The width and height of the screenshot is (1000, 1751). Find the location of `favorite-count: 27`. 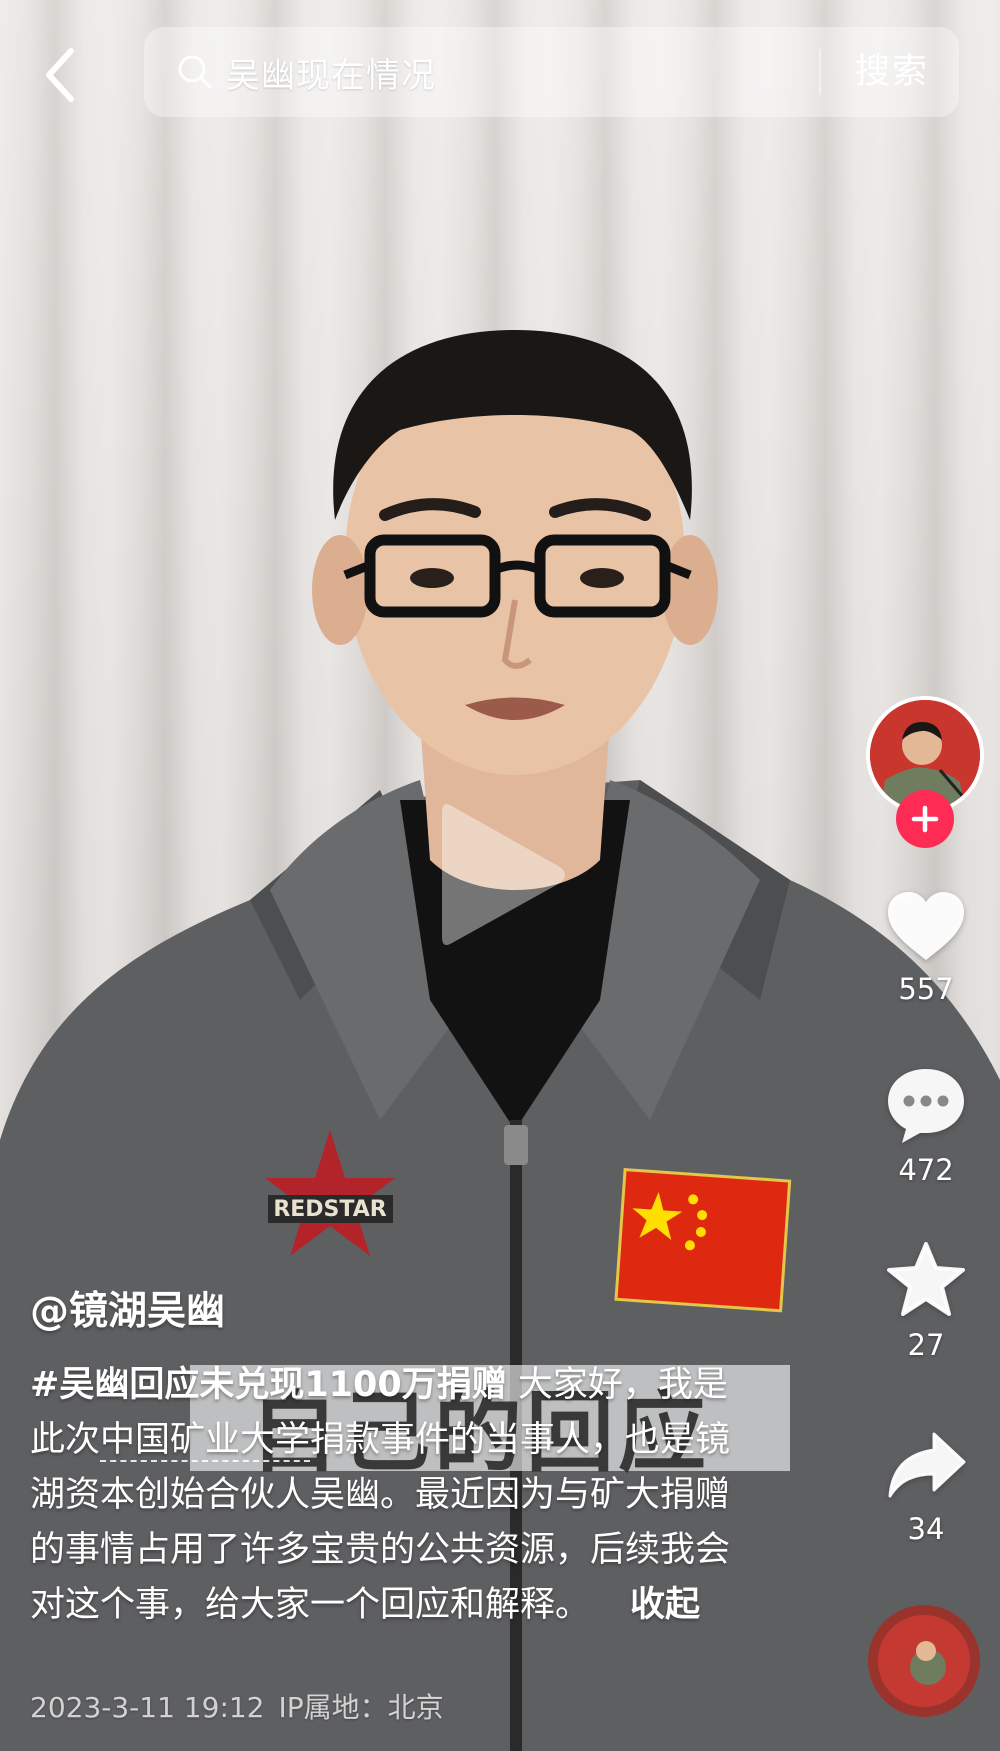

favorite-count: 27 is located at coordinates (926, 1345).